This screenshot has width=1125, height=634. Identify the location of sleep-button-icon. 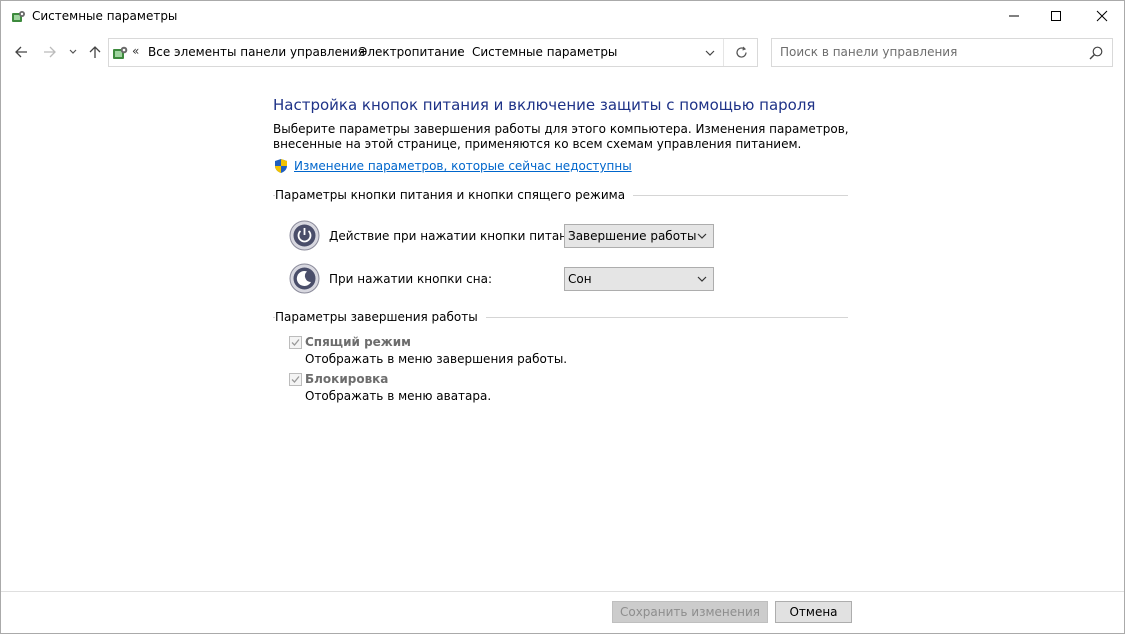
(304, 278).